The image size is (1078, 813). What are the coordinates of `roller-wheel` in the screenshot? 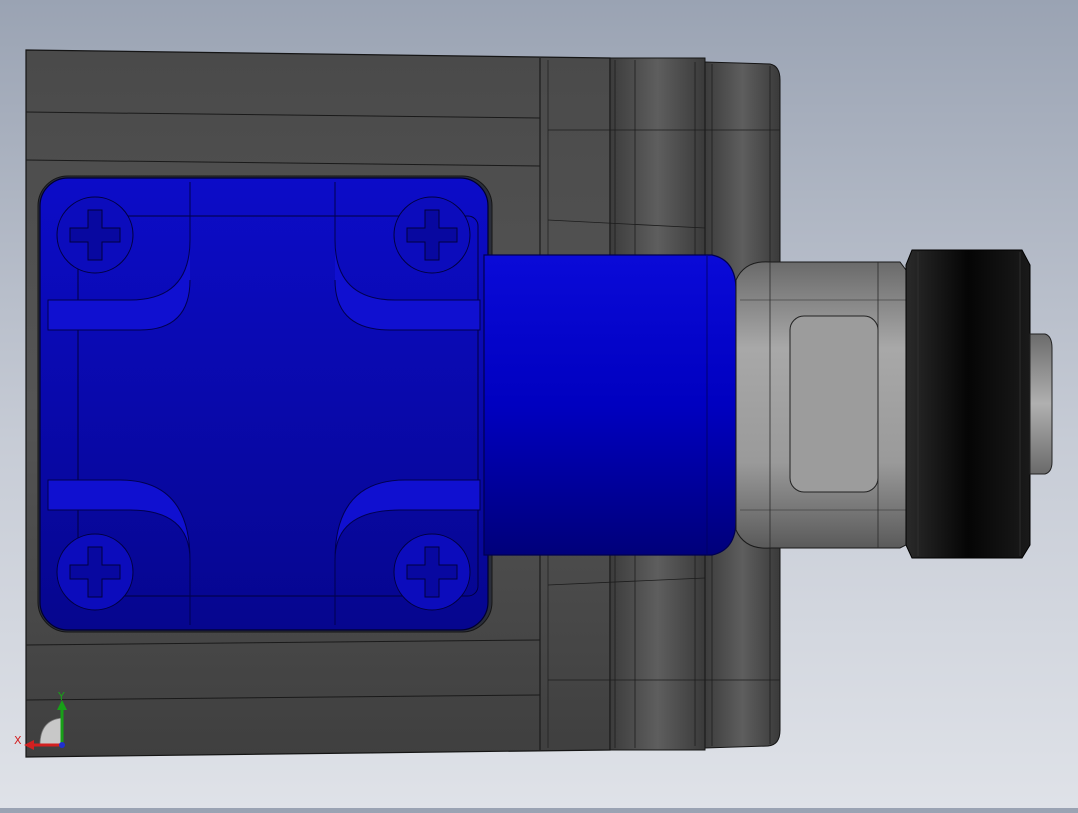 It's located at (968, 404).